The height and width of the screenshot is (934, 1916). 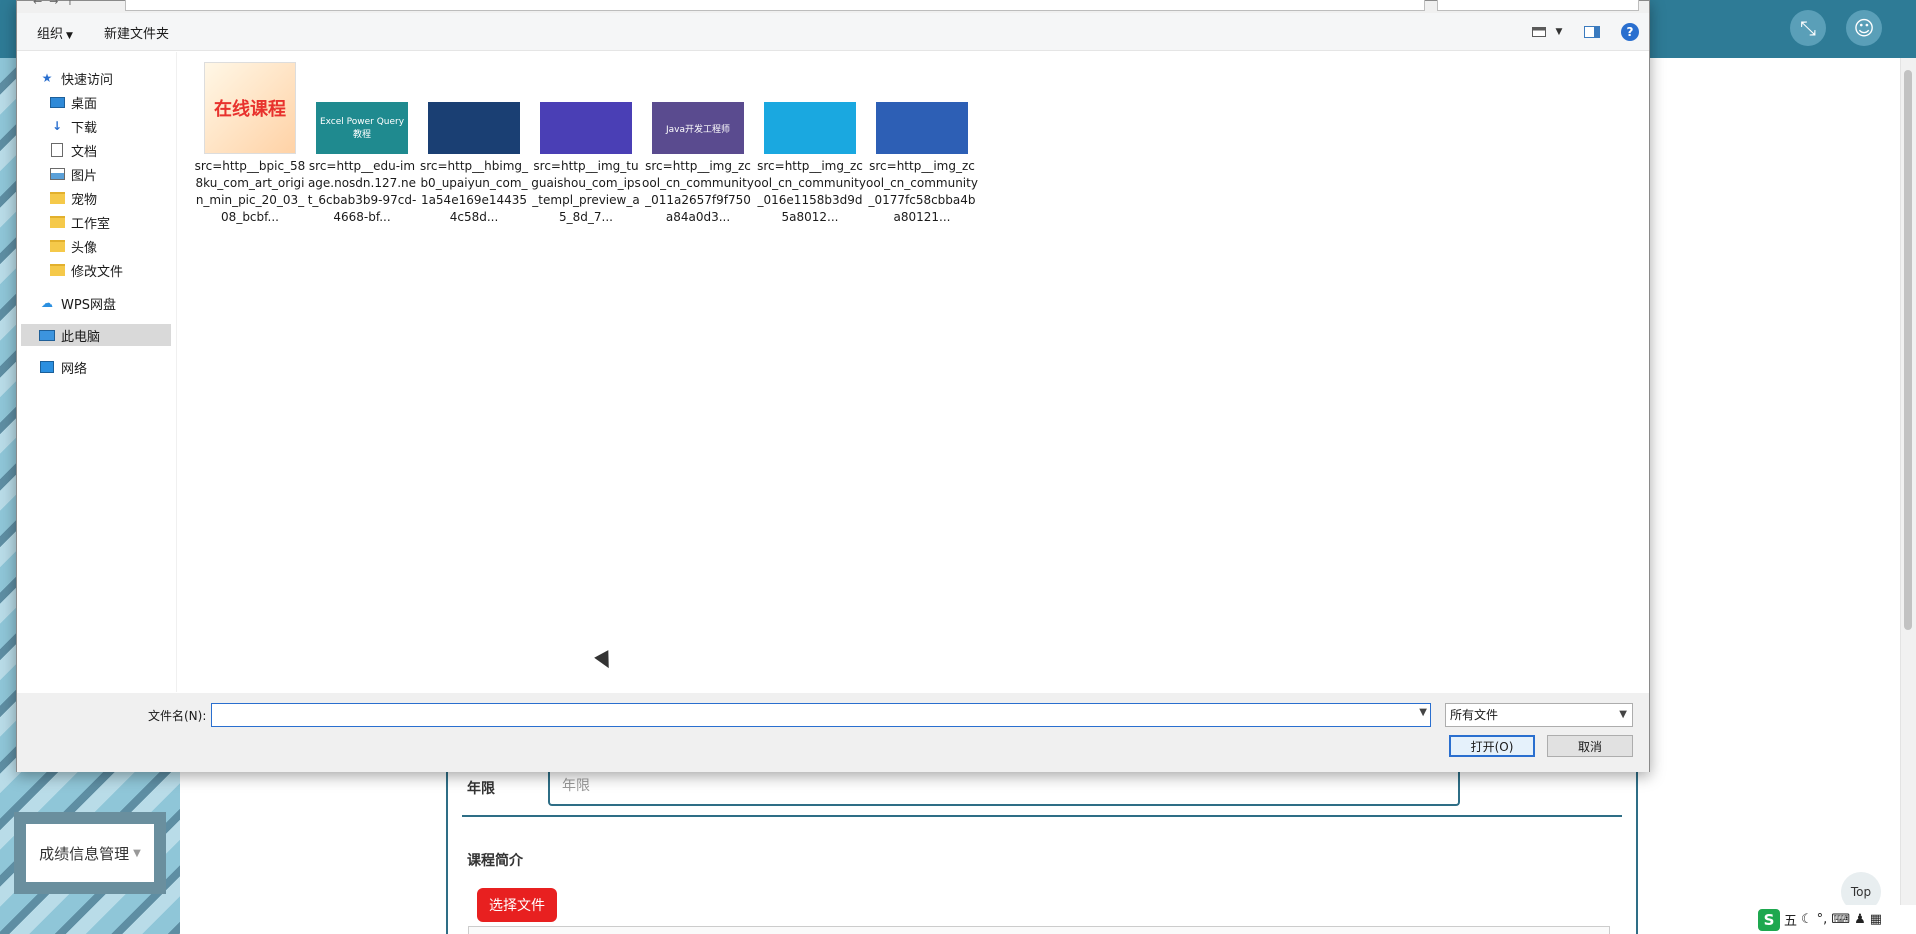 I want to click on nav-quick-access-label: 快速访问, so click(x=87, y=80).